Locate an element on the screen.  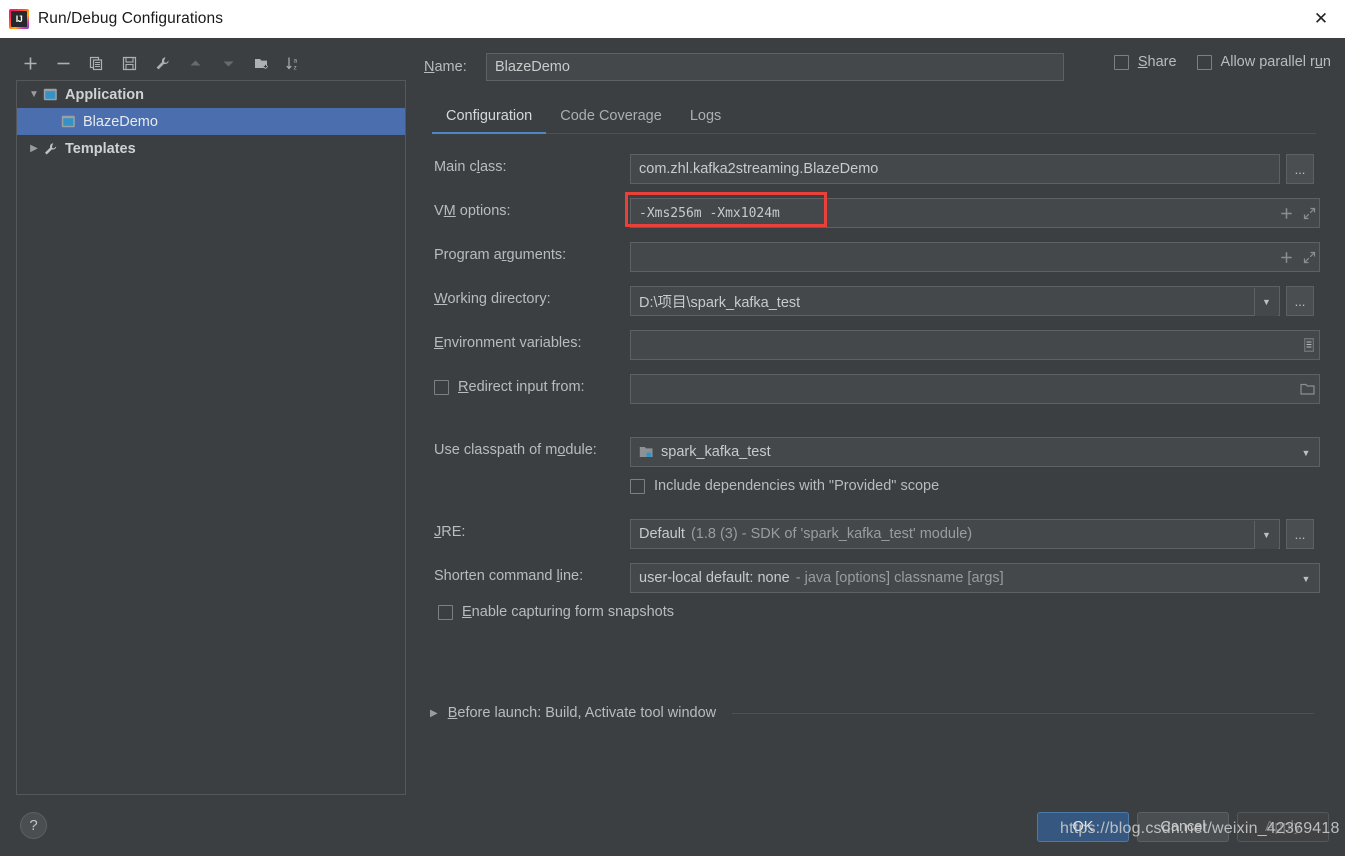
move-up-button is located at coordinates (195, 63).